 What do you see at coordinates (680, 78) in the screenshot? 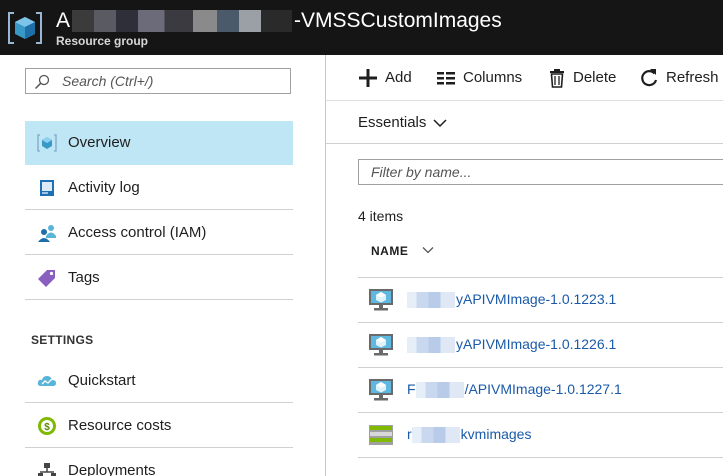
I see `refresh-button: Refresh` at bounding box center [680, 78].